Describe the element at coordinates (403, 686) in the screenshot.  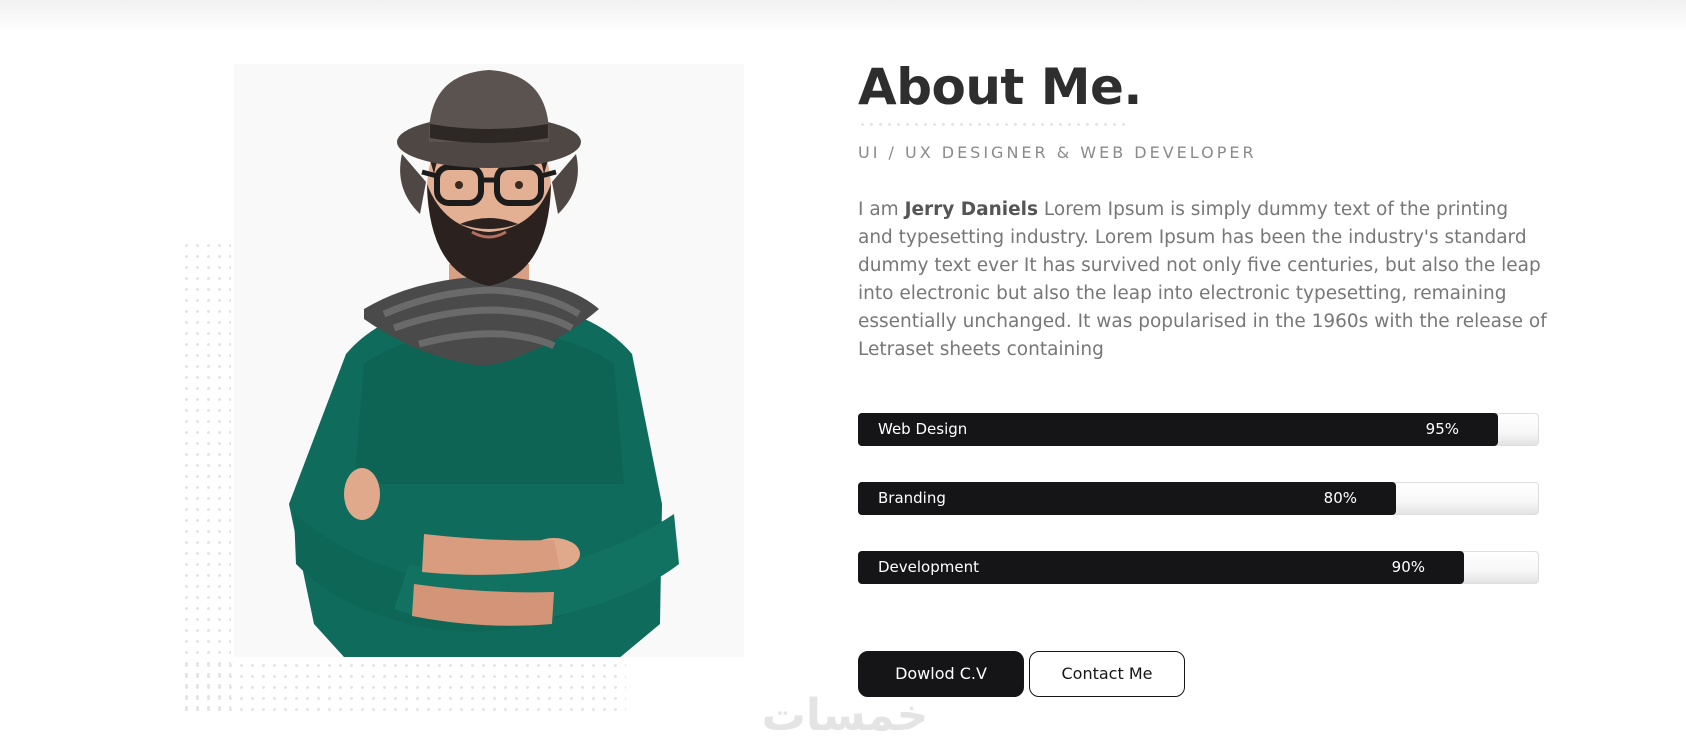
I see `dot-pattern-bottom` at that location.